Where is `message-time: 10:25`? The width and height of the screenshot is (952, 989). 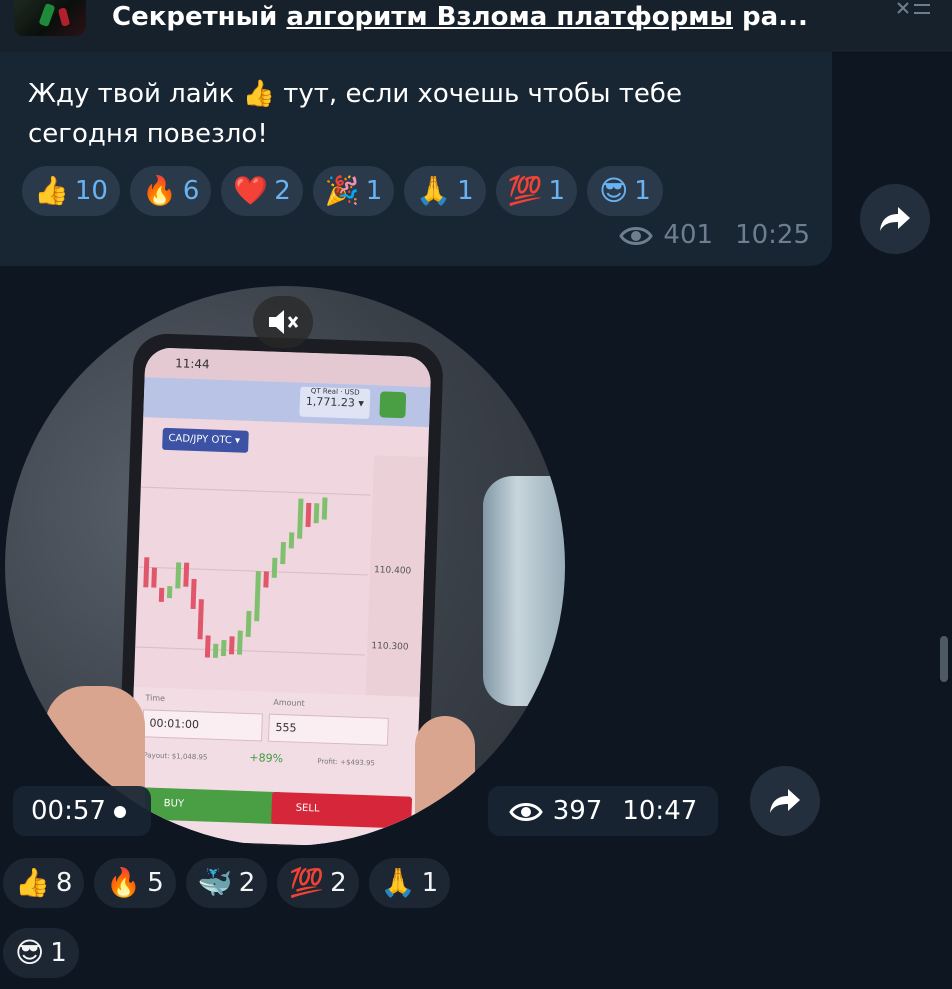
message-time: 10:25 is located at coordinates (772, 235).